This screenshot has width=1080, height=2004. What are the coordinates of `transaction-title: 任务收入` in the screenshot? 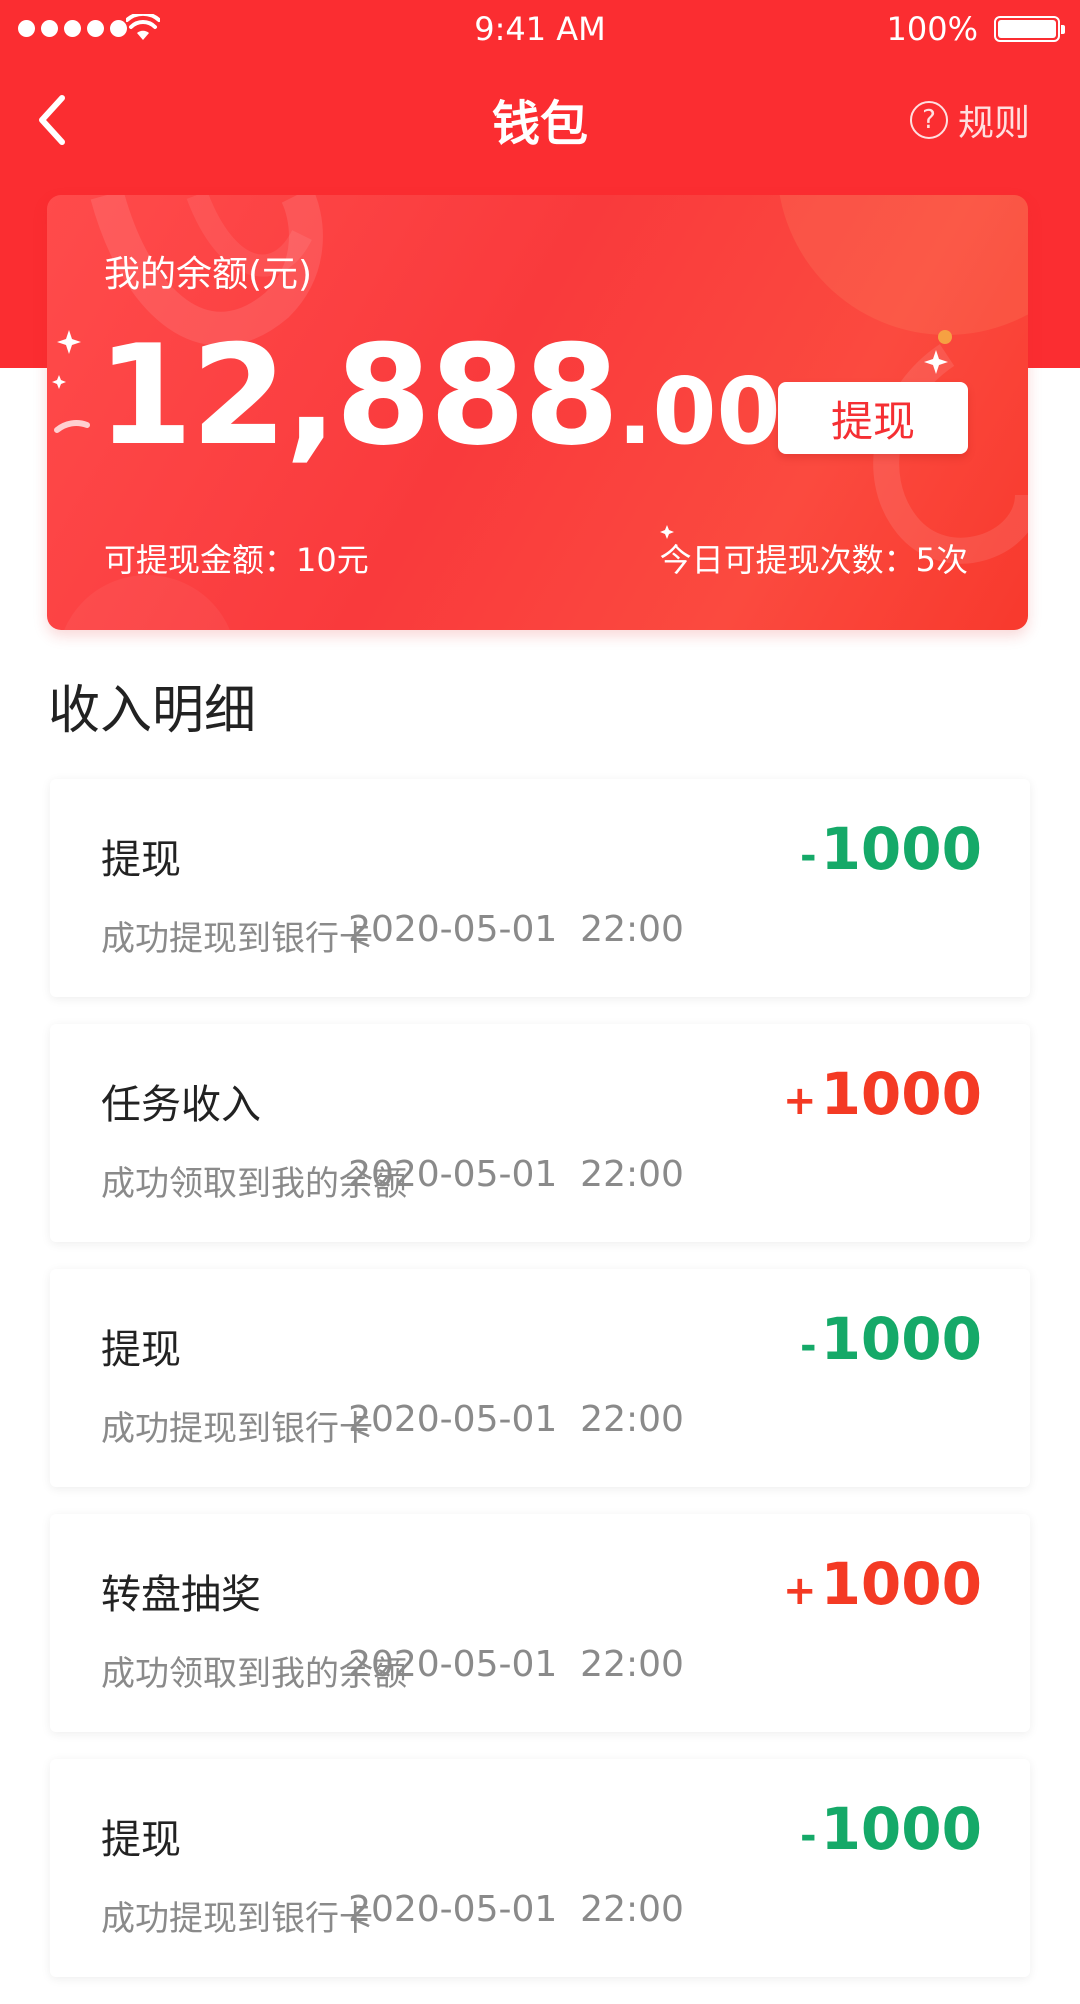 It's located at (181, 1105).